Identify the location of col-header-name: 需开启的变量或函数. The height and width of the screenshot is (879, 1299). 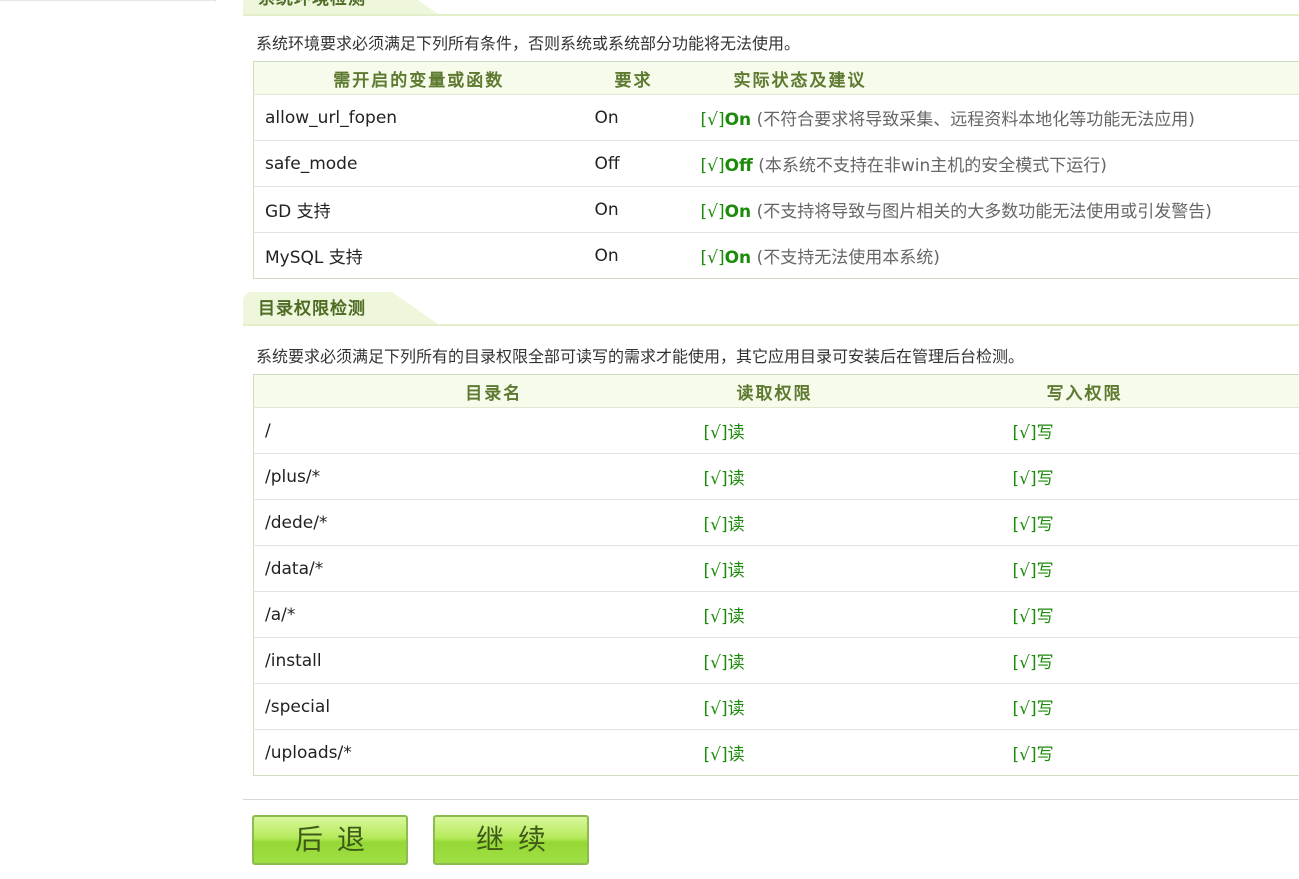
(418, 78).